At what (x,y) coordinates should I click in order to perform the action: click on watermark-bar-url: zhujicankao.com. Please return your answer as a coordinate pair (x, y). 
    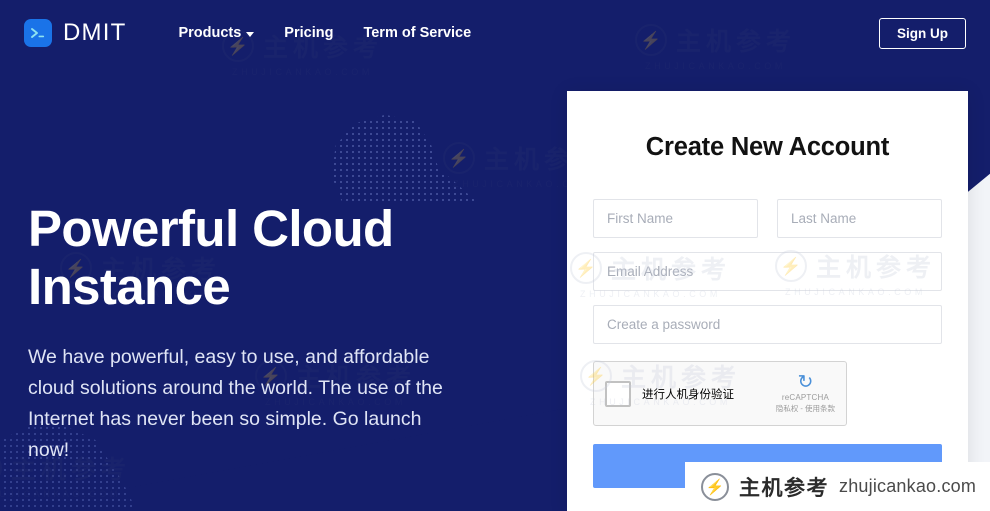
    Looking at the image, I should click on (908, 486).